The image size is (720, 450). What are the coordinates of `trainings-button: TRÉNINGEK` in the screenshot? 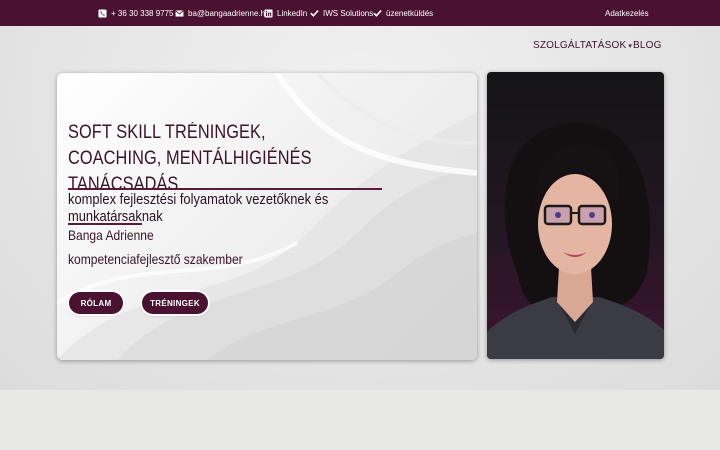 It's located at (175, 303).